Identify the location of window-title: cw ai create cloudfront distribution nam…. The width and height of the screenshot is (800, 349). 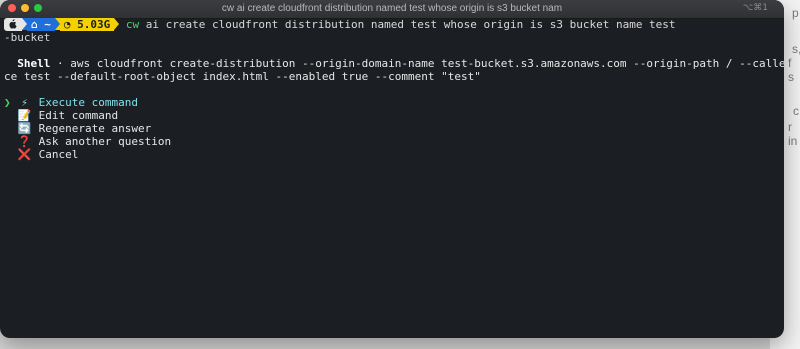
(392, 8).